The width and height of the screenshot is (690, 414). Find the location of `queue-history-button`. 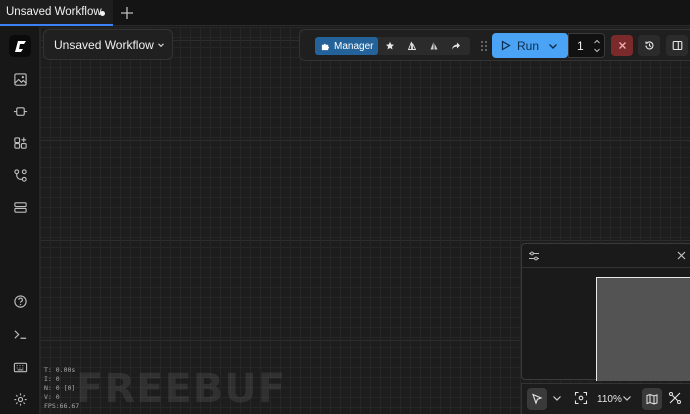

queue-history-button is located at coordinates (649, 45).